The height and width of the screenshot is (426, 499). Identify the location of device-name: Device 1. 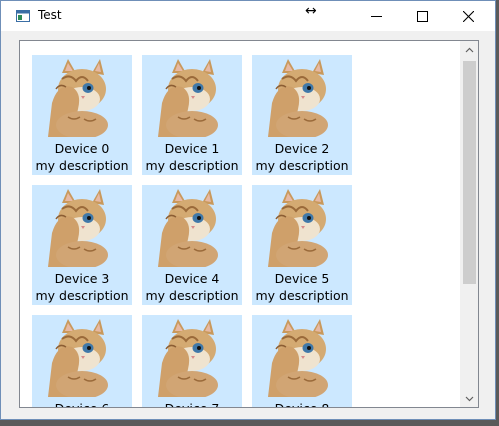
(192, 148).